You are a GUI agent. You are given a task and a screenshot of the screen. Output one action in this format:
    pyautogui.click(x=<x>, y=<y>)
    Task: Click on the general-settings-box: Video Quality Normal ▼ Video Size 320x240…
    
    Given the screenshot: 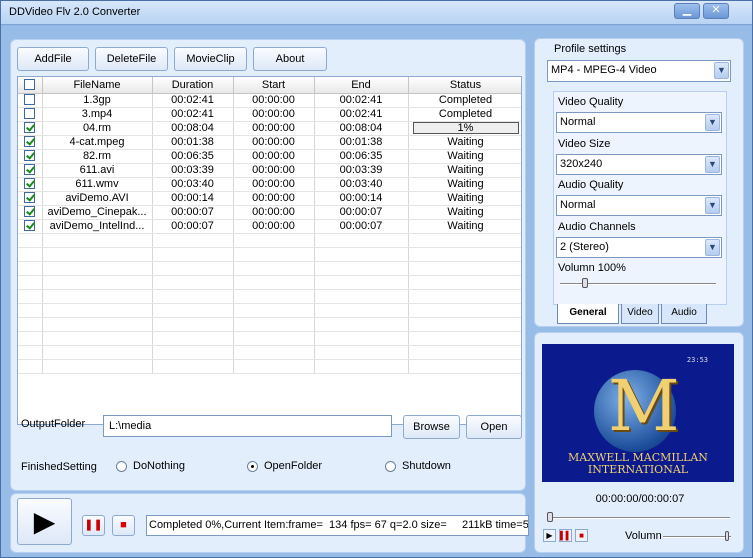 What is the action you would take?
    pyautogui.click(x=640, y=198)
    